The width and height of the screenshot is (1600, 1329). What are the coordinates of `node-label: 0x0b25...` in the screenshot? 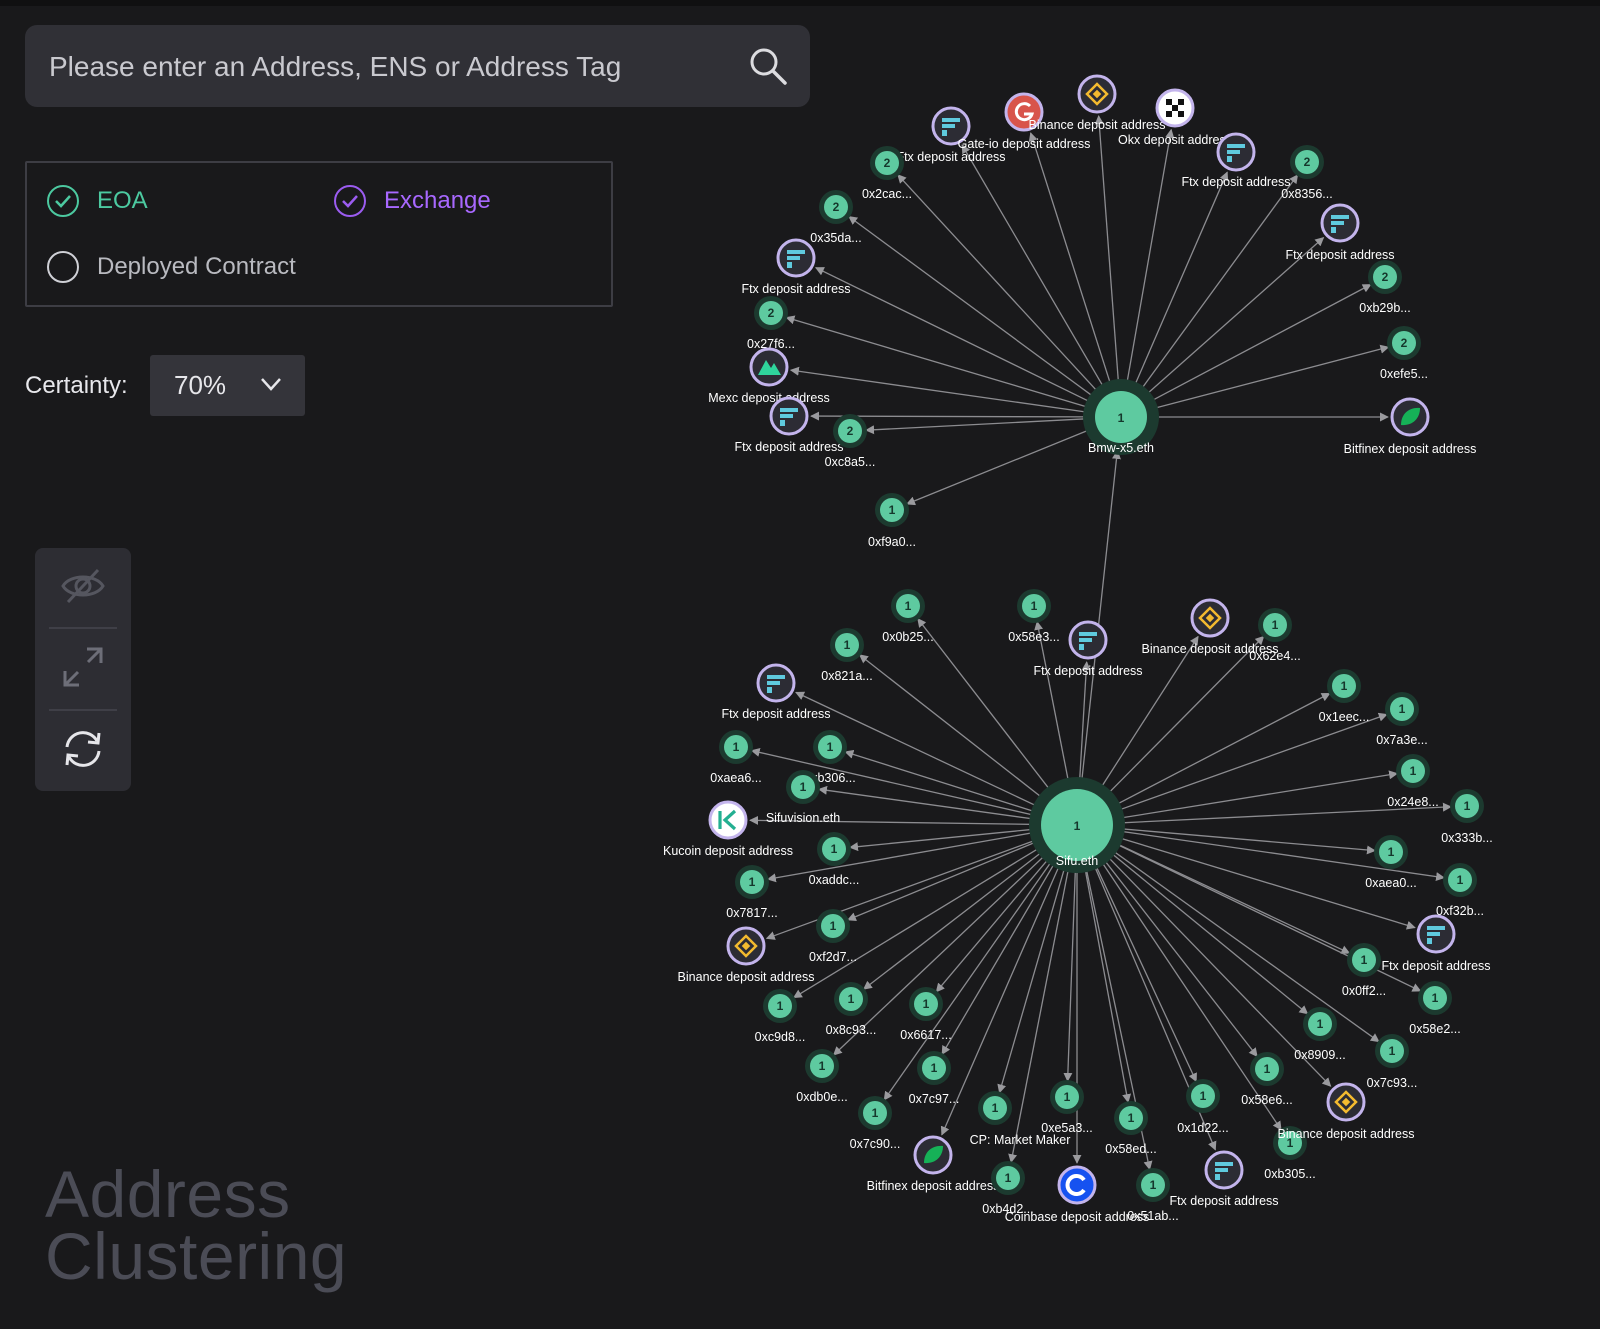 It's located at (907, 637).